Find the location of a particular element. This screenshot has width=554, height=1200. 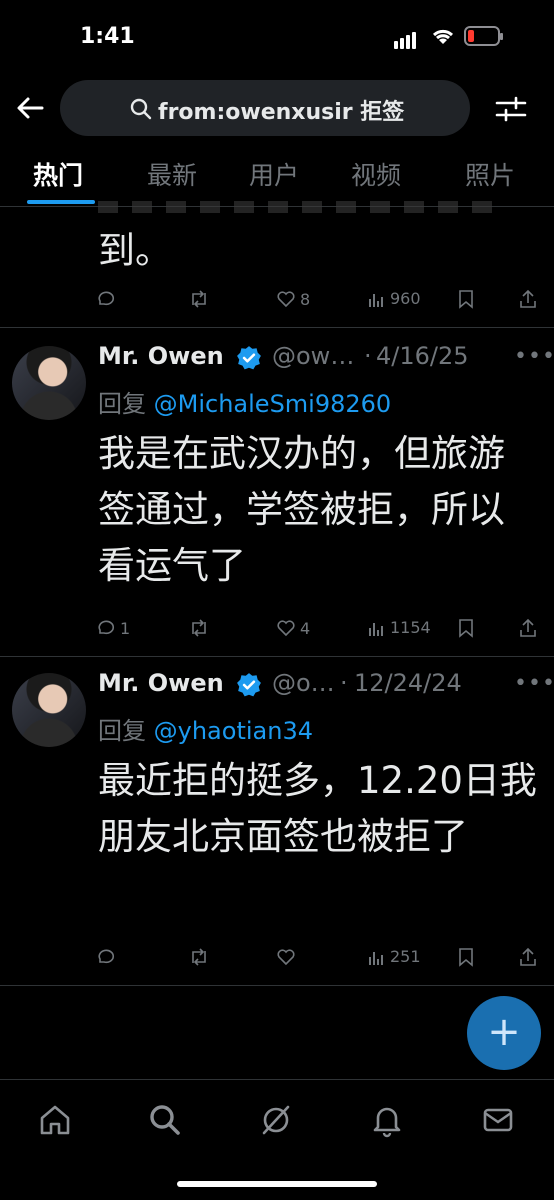

tab-photos: 照片 is located at coordinates (490, 174).